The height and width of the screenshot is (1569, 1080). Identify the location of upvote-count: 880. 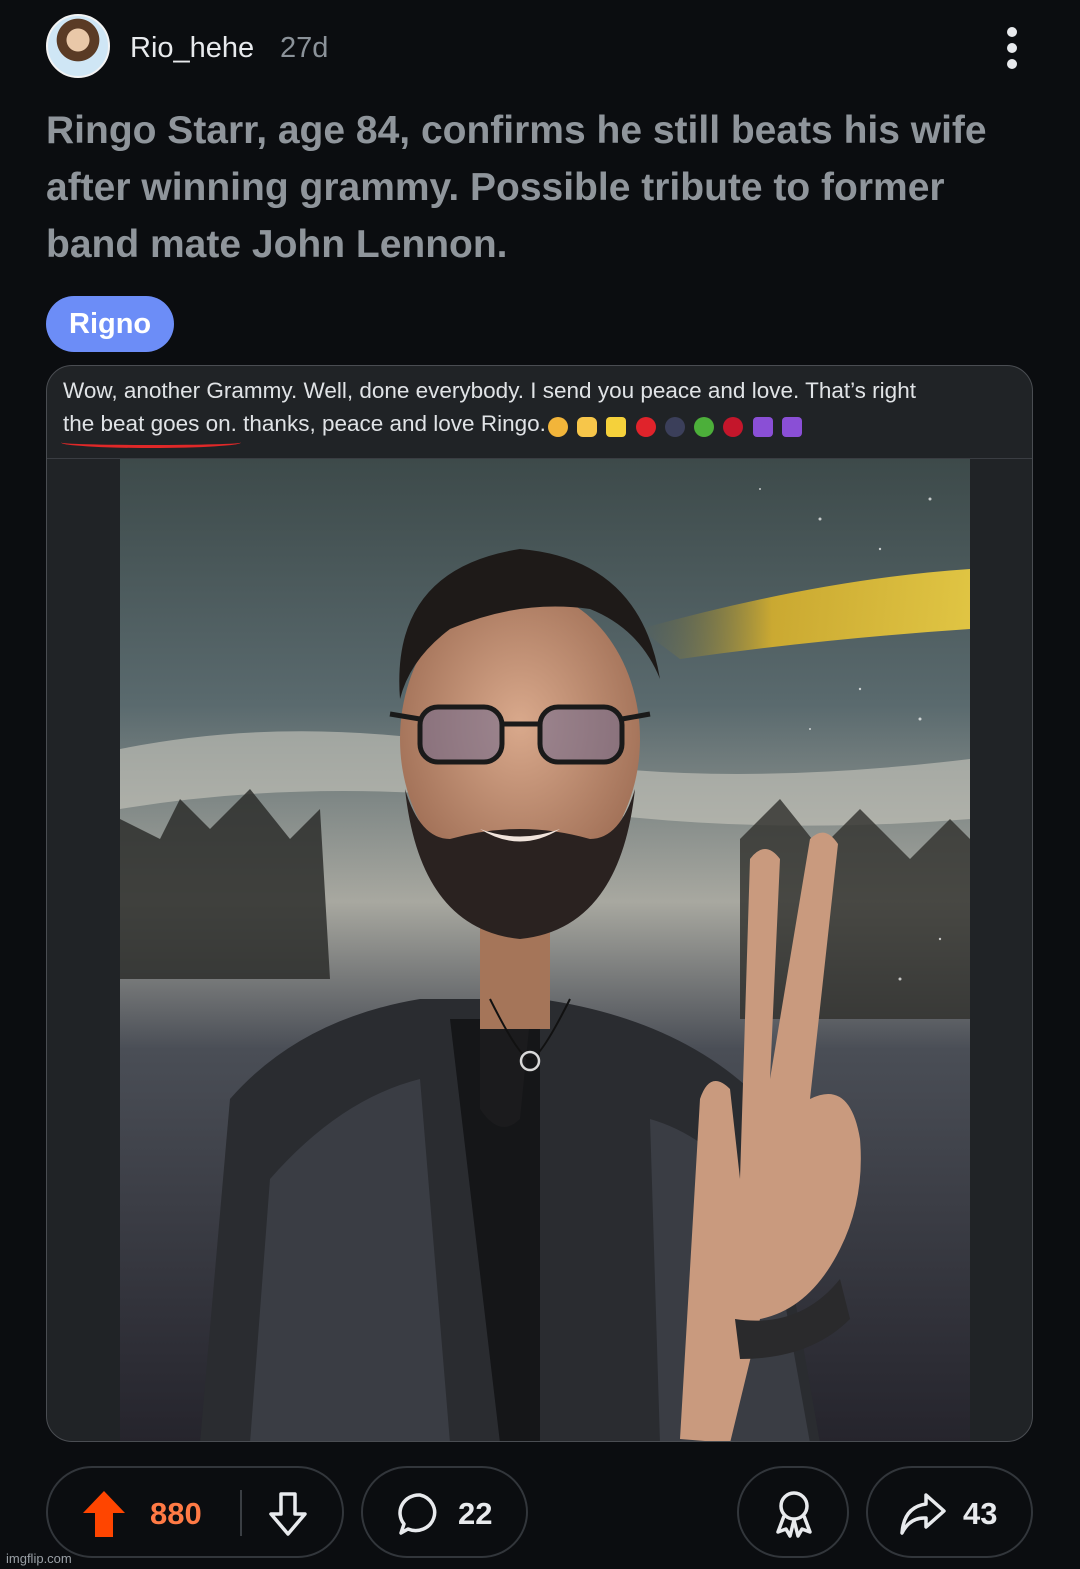
(176, 1513).